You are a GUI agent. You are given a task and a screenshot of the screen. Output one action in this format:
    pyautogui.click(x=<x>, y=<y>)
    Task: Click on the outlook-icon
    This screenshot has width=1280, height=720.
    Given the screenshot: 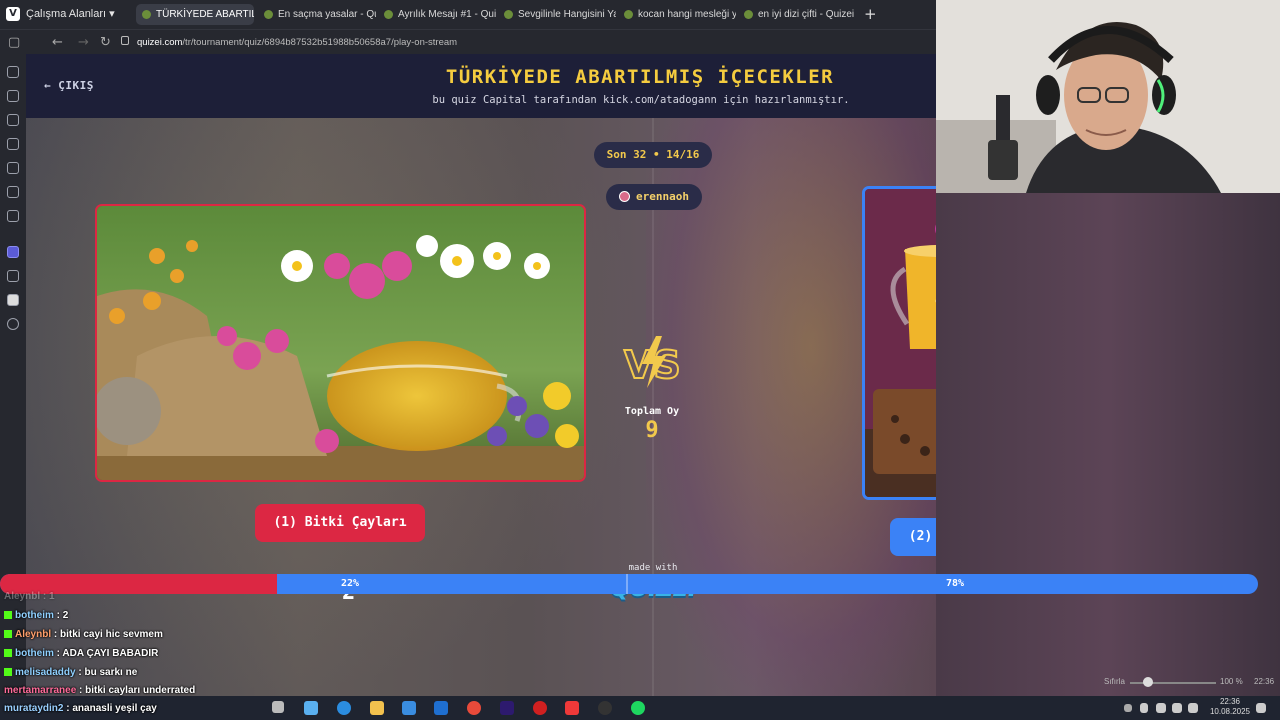 What is the action you would take?
    pyautogui.click(x=441, y=708)
    